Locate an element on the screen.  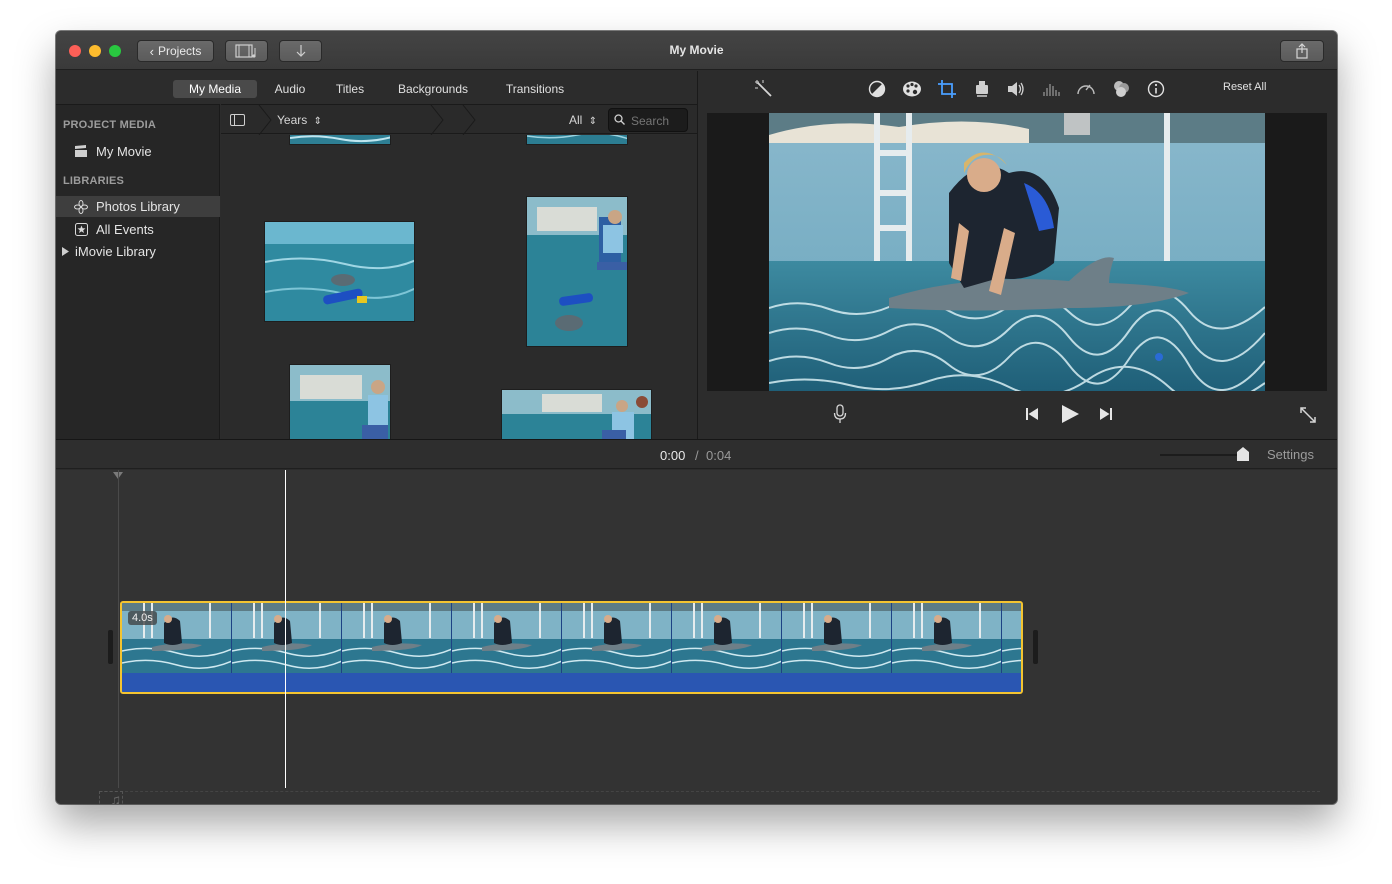
libraries-heading: LIBRARIES is located at coordinates (94, 181).